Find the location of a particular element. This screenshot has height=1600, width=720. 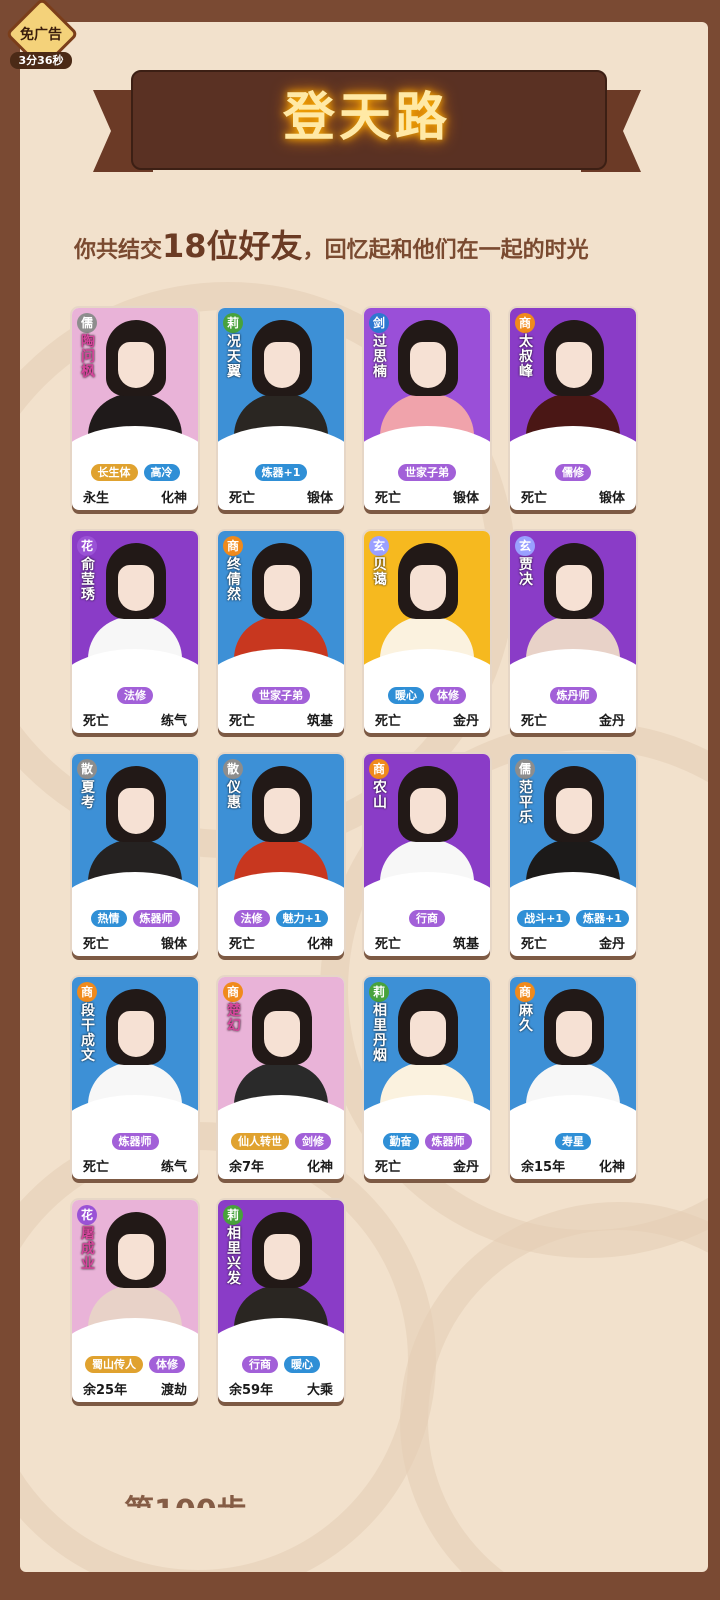

friend-name: 太叔峰 is located at coordinates (526, 357).